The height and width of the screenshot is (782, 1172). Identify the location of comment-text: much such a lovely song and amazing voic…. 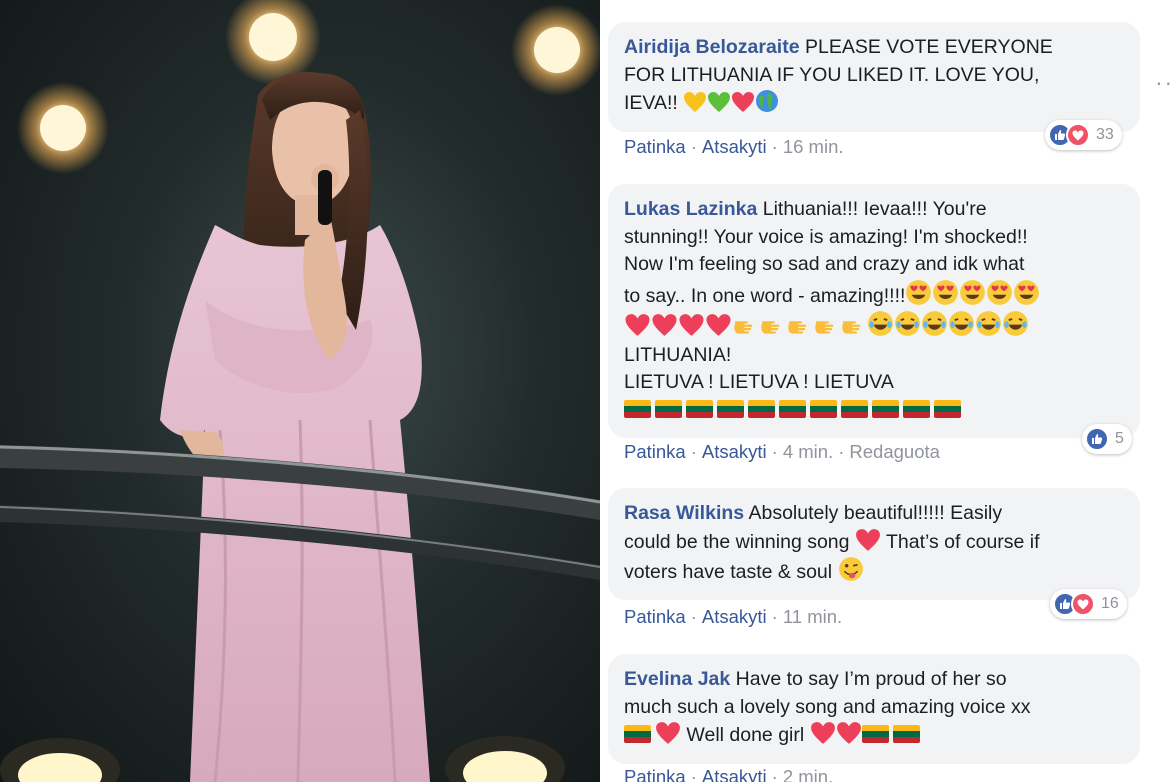
(827, 706).